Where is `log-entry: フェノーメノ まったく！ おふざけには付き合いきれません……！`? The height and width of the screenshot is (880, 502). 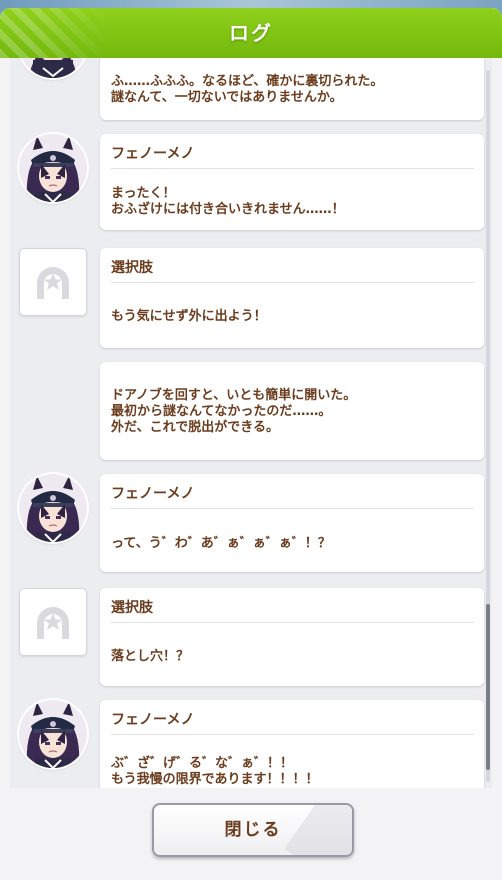 log-entry: フェノーメノ まったく！ おふざけには付き合いきれません……！ is located at coordinates (292, 182).